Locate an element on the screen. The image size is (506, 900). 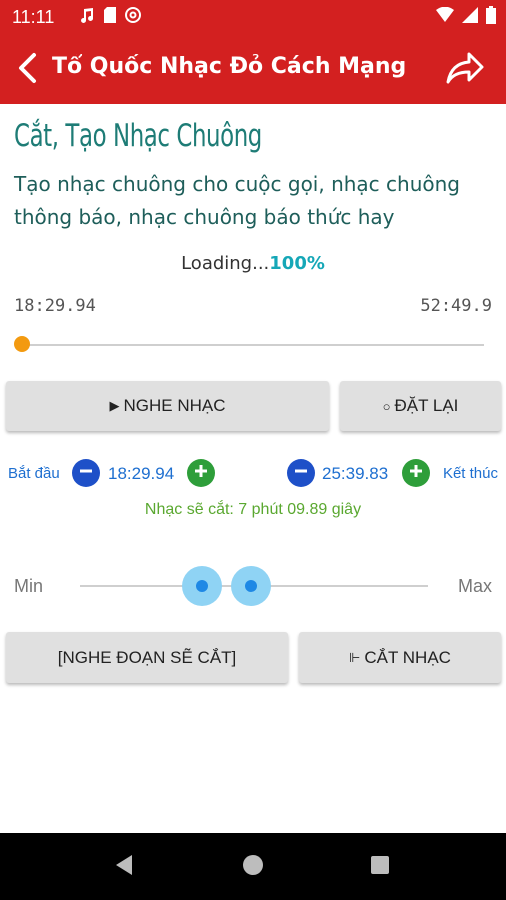
cut-button: ⊩ CẮT NHẠC is located at coordinates (400, 657).